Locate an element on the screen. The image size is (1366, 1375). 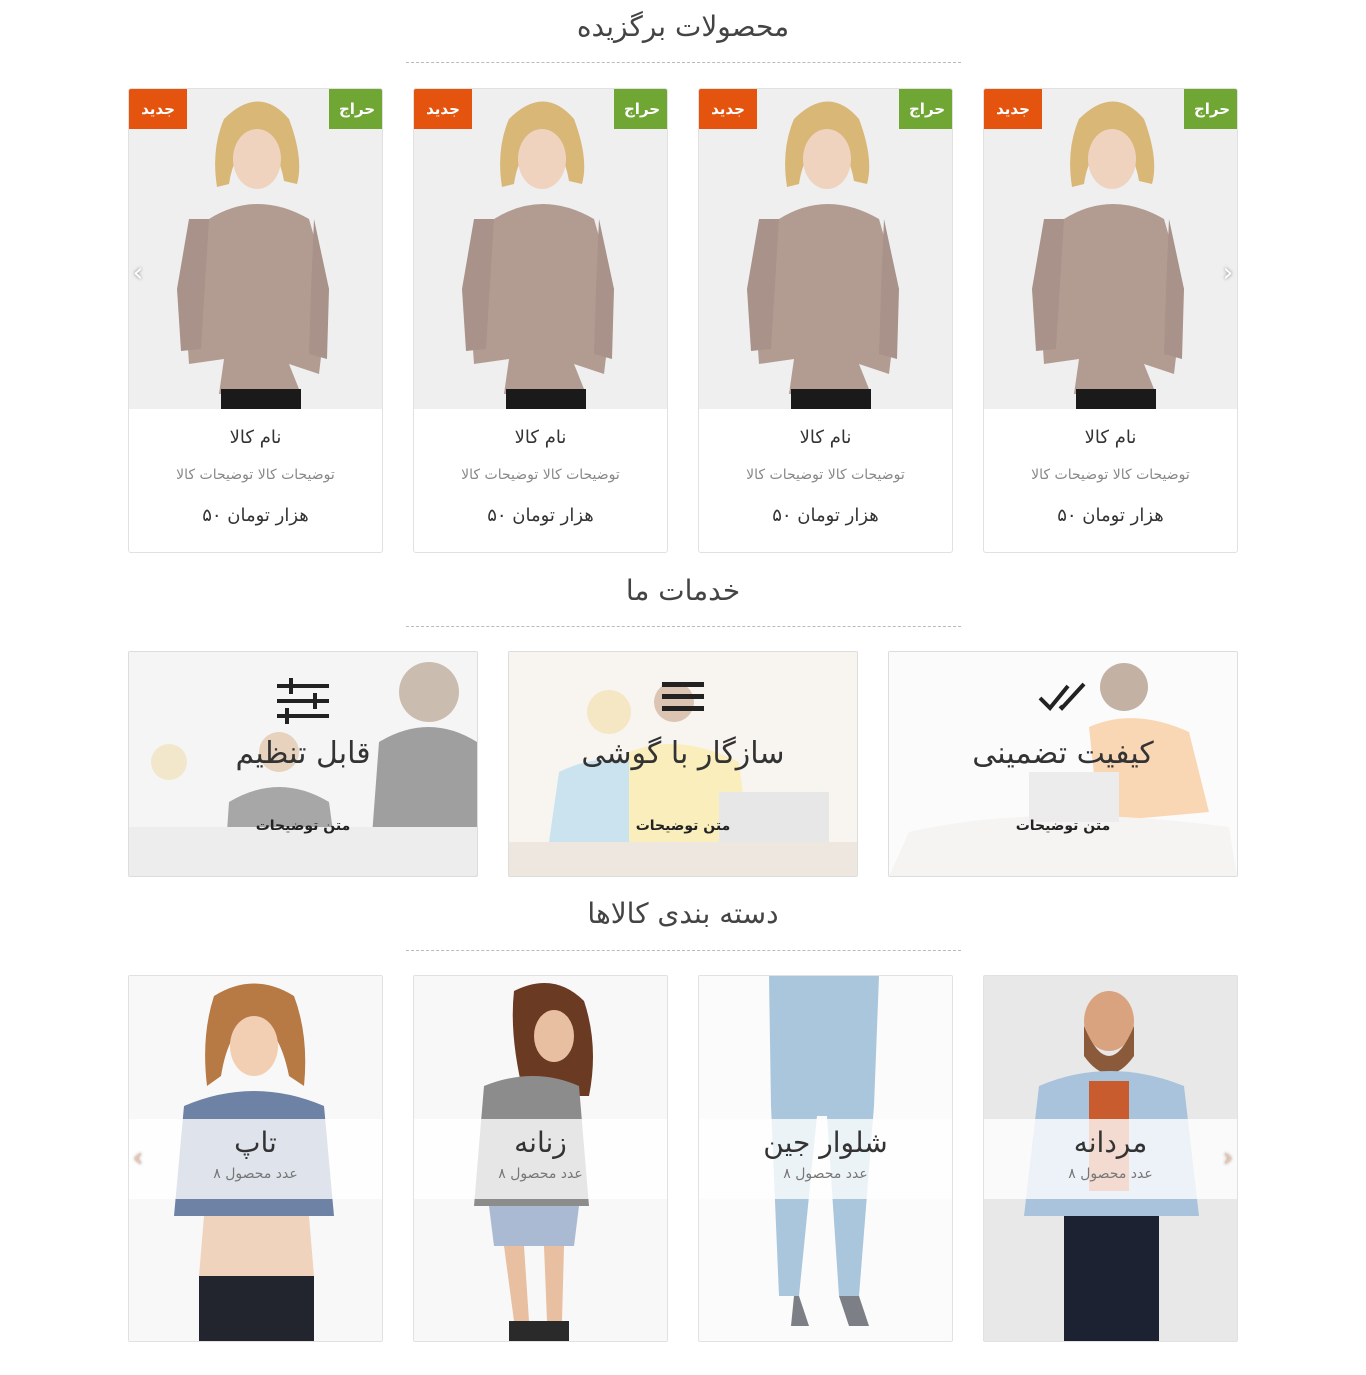
category-name: تاپ is located at coordinates (255, 1142).